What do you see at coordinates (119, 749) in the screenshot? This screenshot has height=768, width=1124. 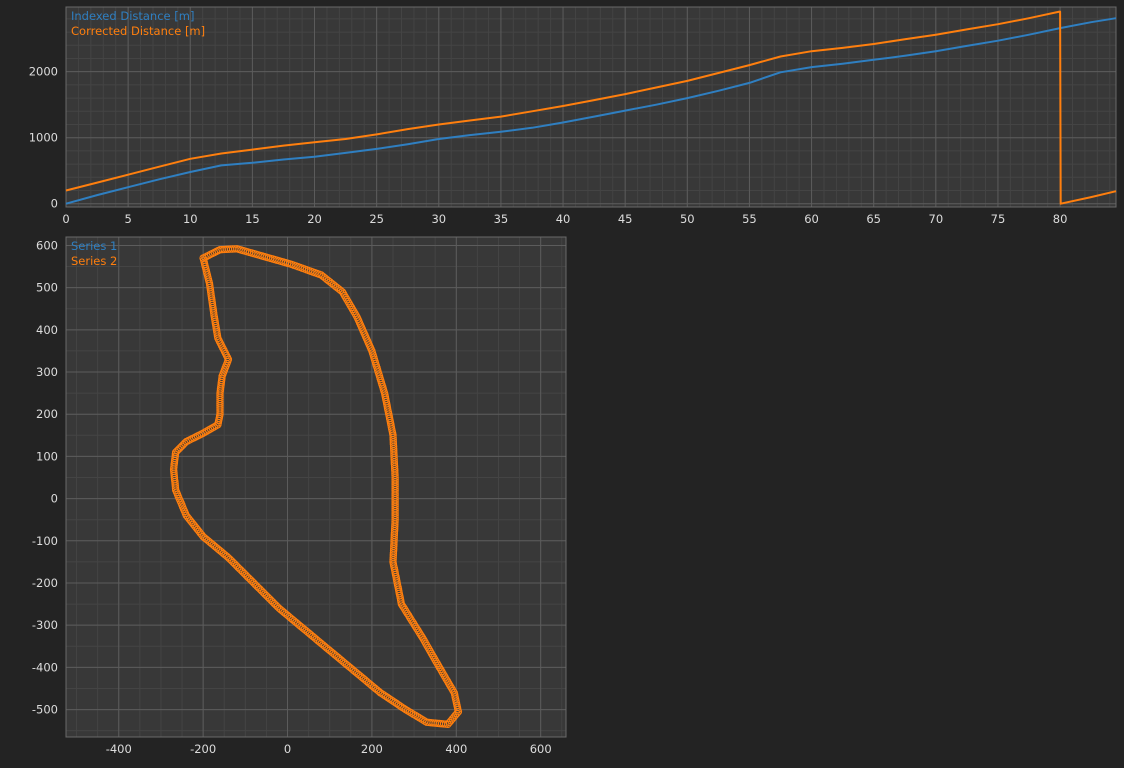 I see `x-tick-label: -400` at bounding box center [119, 749].